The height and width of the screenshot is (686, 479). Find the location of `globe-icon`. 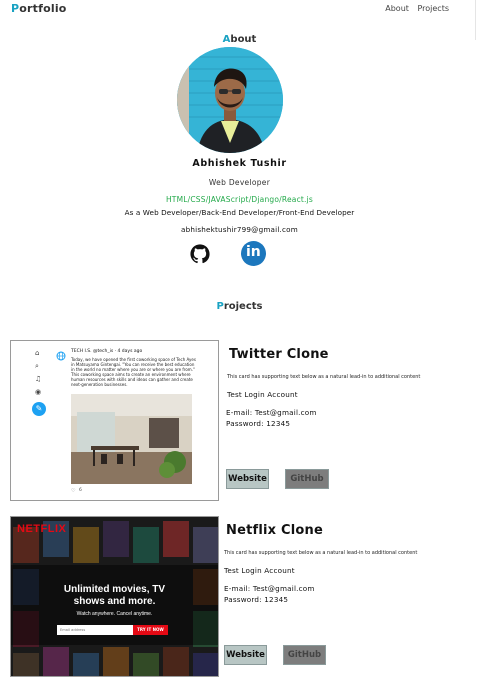

globe-icon is located at coordinates (61, 356).